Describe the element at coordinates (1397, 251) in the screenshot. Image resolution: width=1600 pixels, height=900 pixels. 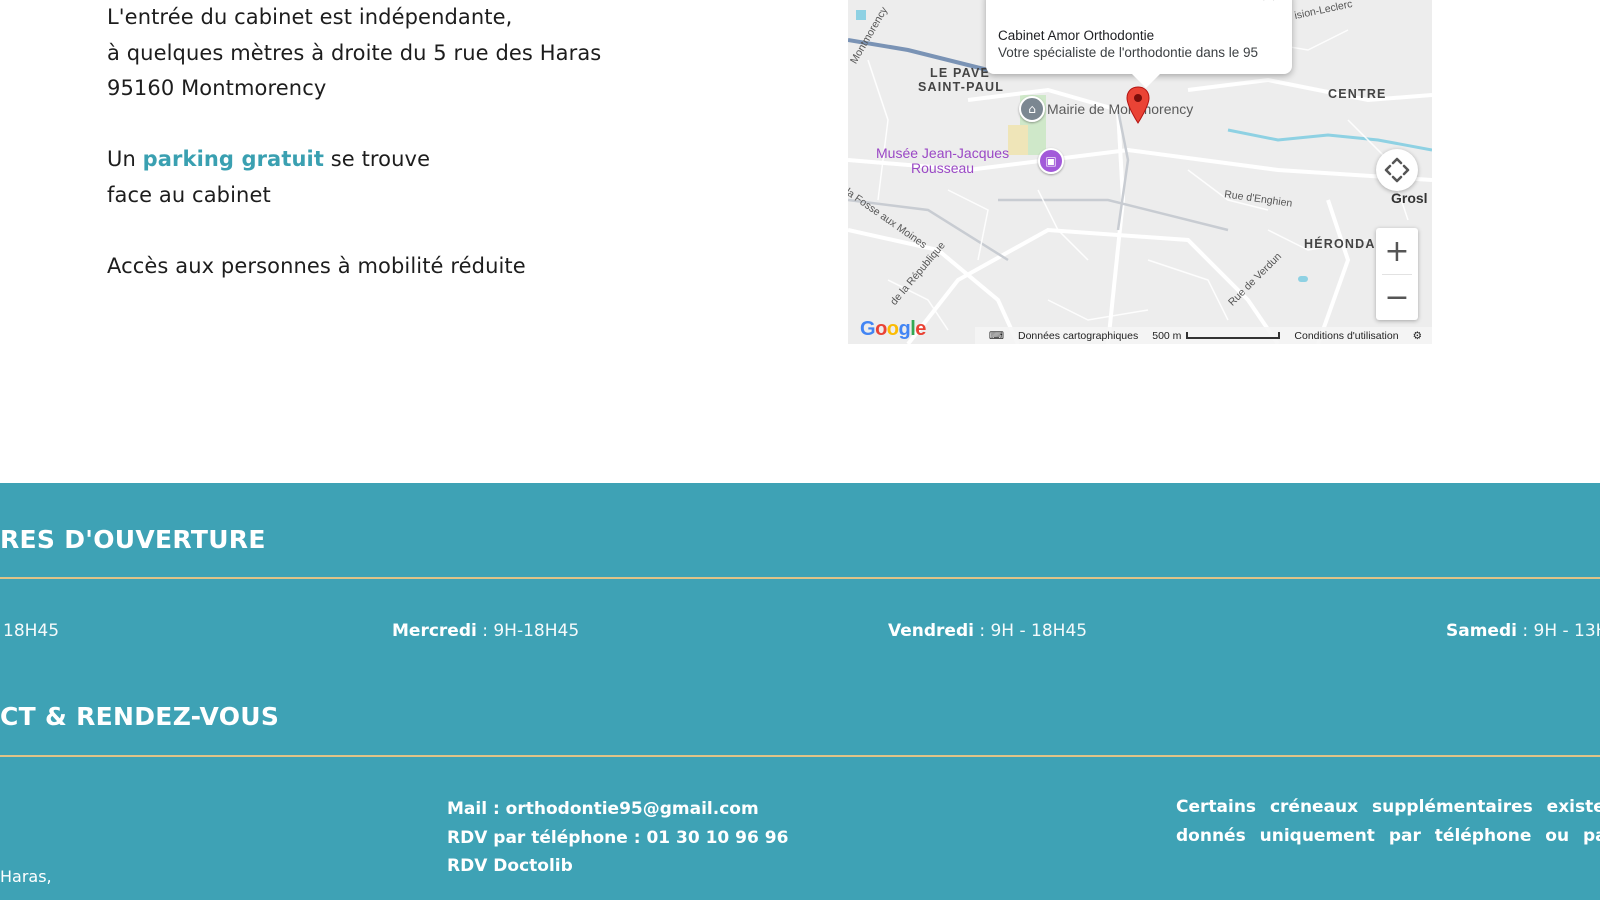
I see `zoom-in-button: +` at that location.